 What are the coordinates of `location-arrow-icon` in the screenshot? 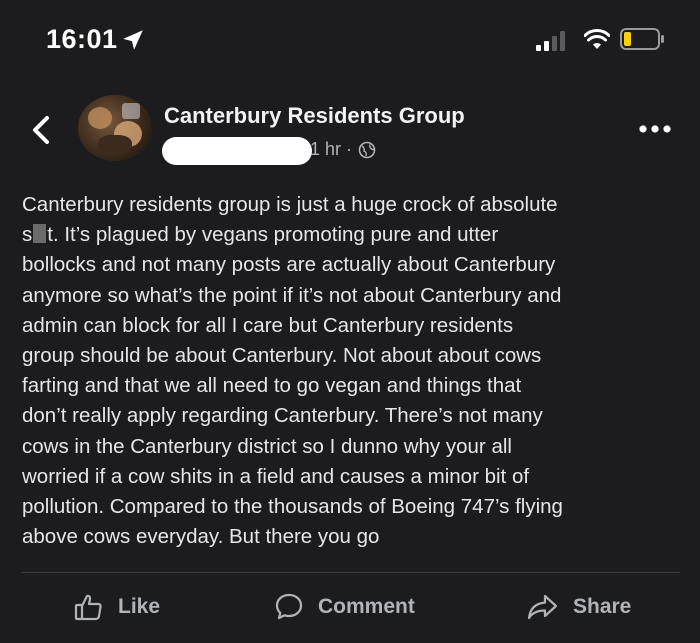 It's located at (133, 40).